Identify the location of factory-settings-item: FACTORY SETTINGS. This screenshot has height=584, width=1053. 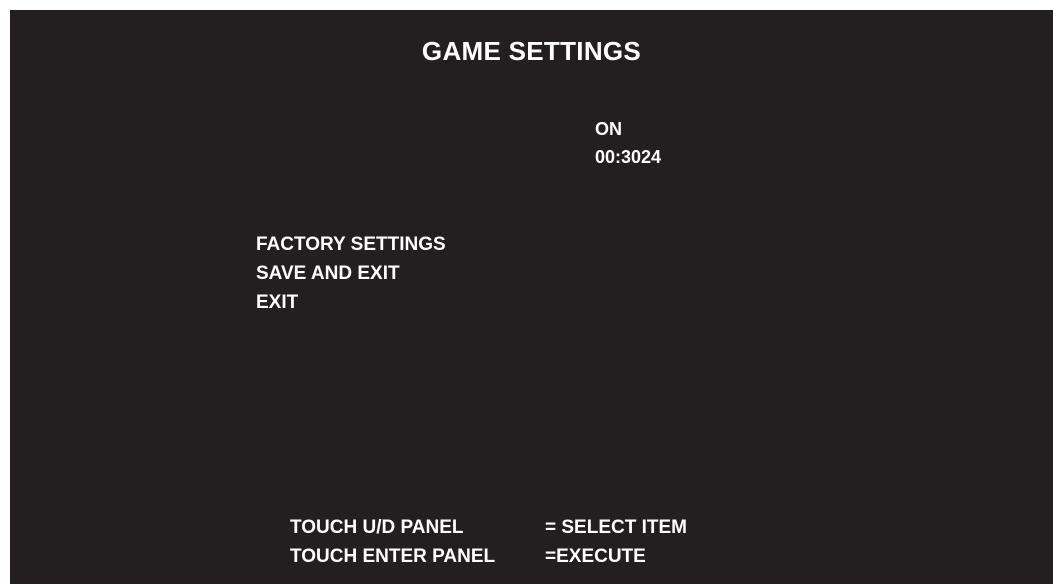
(351, 245).